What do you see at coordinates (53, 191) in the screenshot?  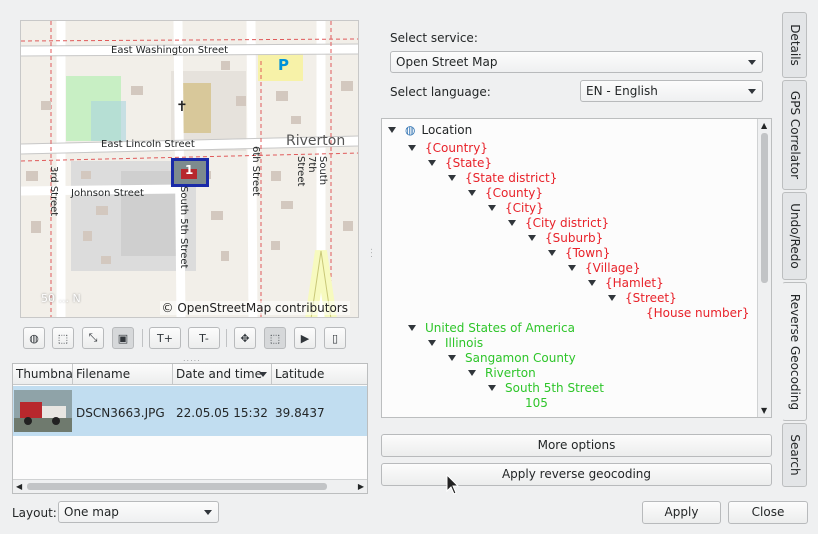 I see `map-label-3rd-street: 3rd Street` at bounding box center [53, 191].